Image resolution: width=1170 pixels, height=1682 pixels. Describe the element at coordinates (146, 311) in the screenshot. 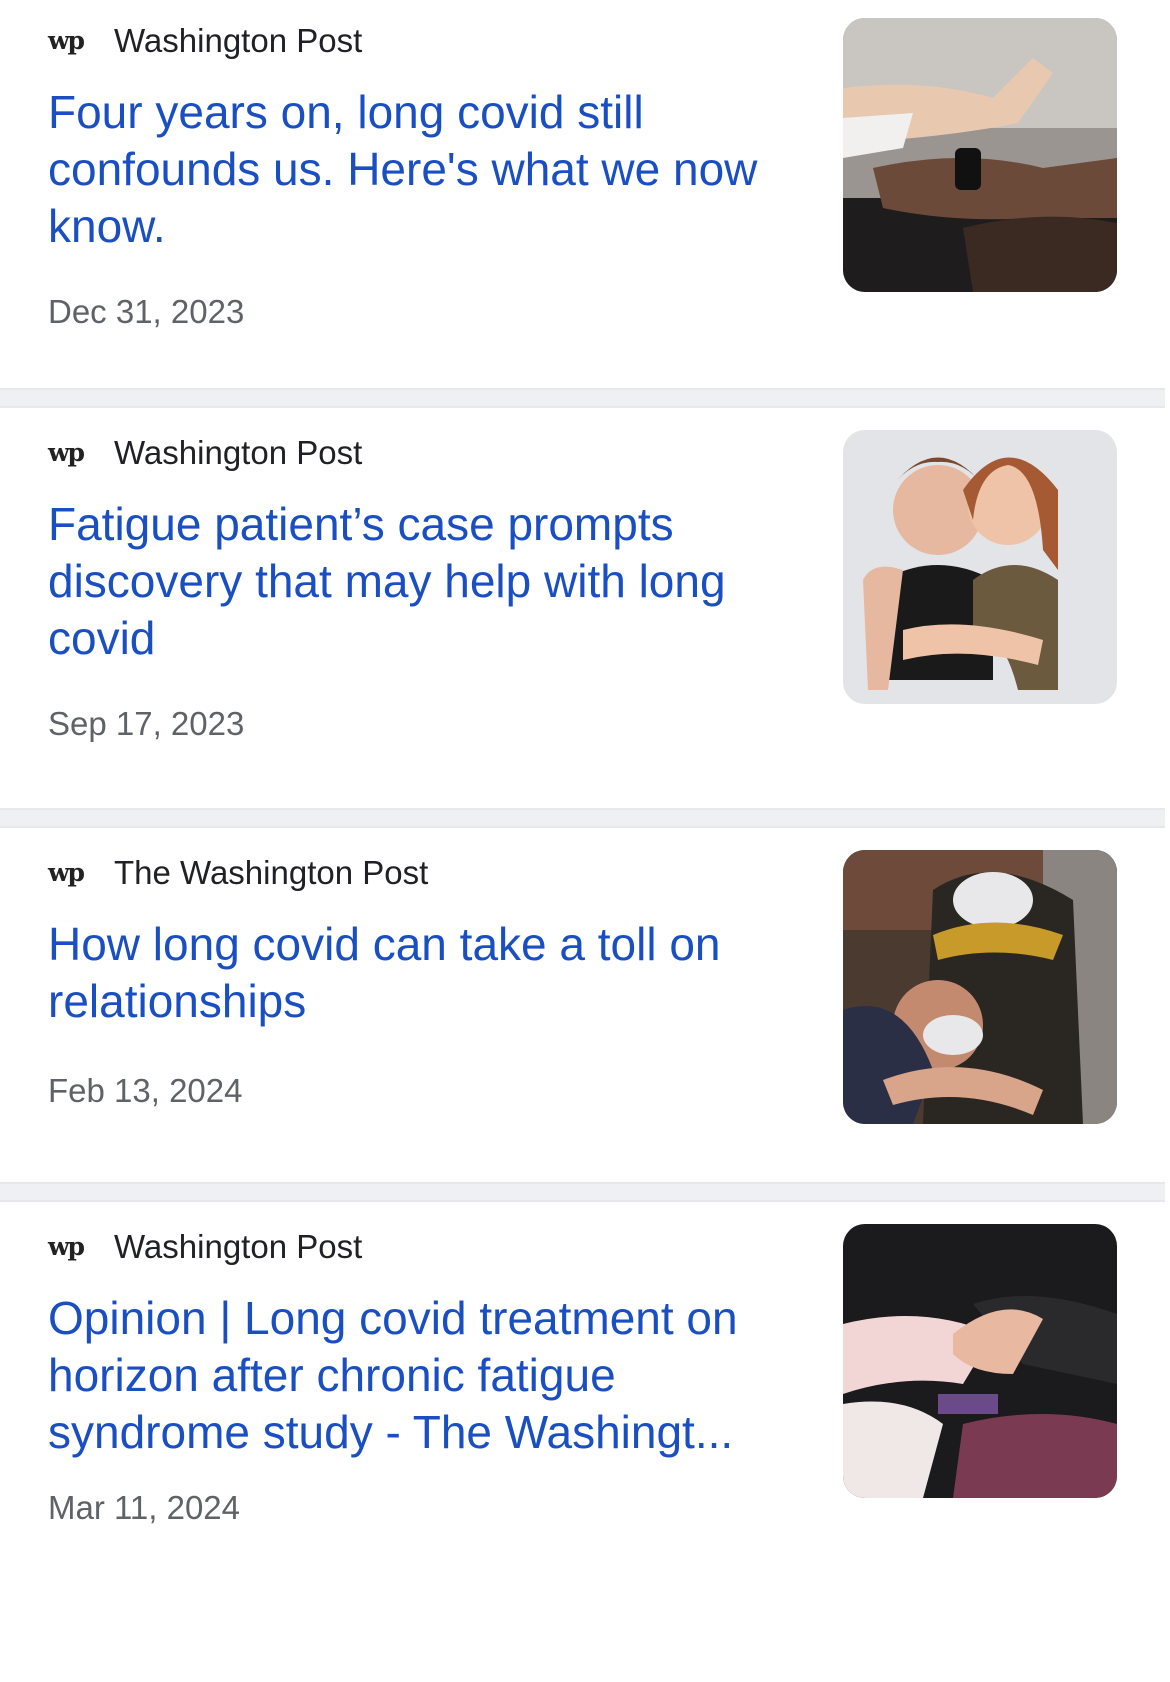

I see `publish-date: Dec 31, 2023` at that location.